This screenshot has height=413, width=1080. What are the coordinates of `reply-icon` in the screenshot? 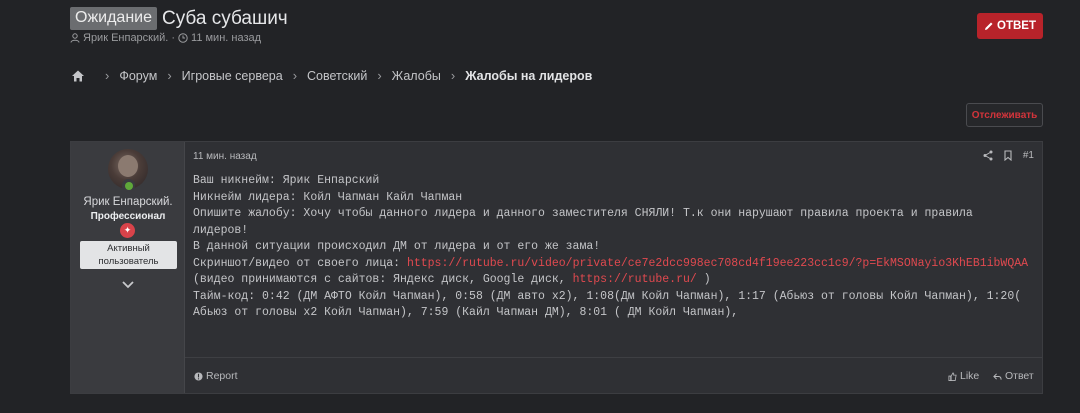 It's located at (997, 376).